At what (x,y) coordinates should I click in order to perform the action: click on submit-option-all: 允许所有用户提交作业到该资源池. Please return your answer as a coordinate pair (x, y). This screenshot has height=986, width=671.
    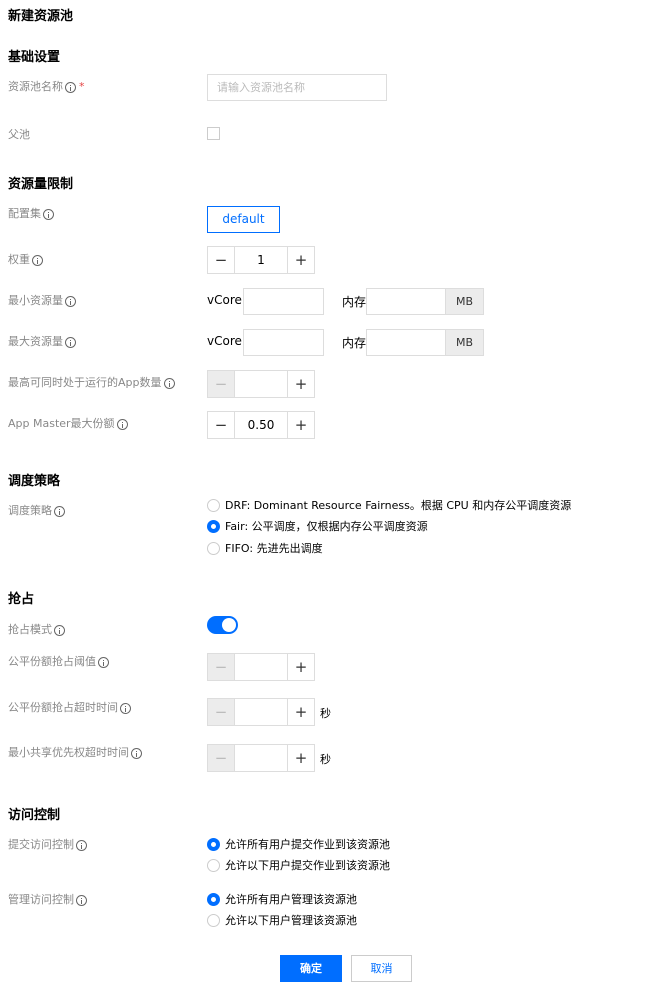
    Looking at the image, I should click on (298, 844).